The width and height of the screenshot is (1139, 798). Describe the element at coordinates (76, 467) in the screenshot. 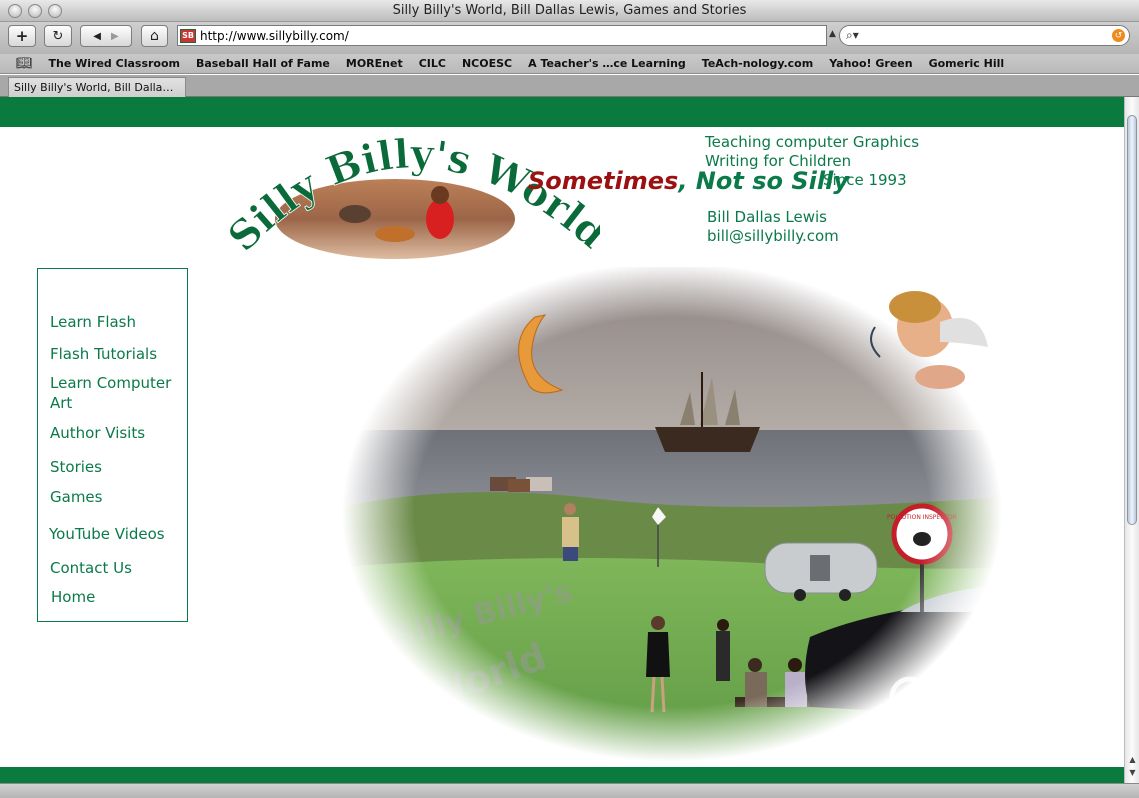

I see `nav-stories: Stories` at that location.